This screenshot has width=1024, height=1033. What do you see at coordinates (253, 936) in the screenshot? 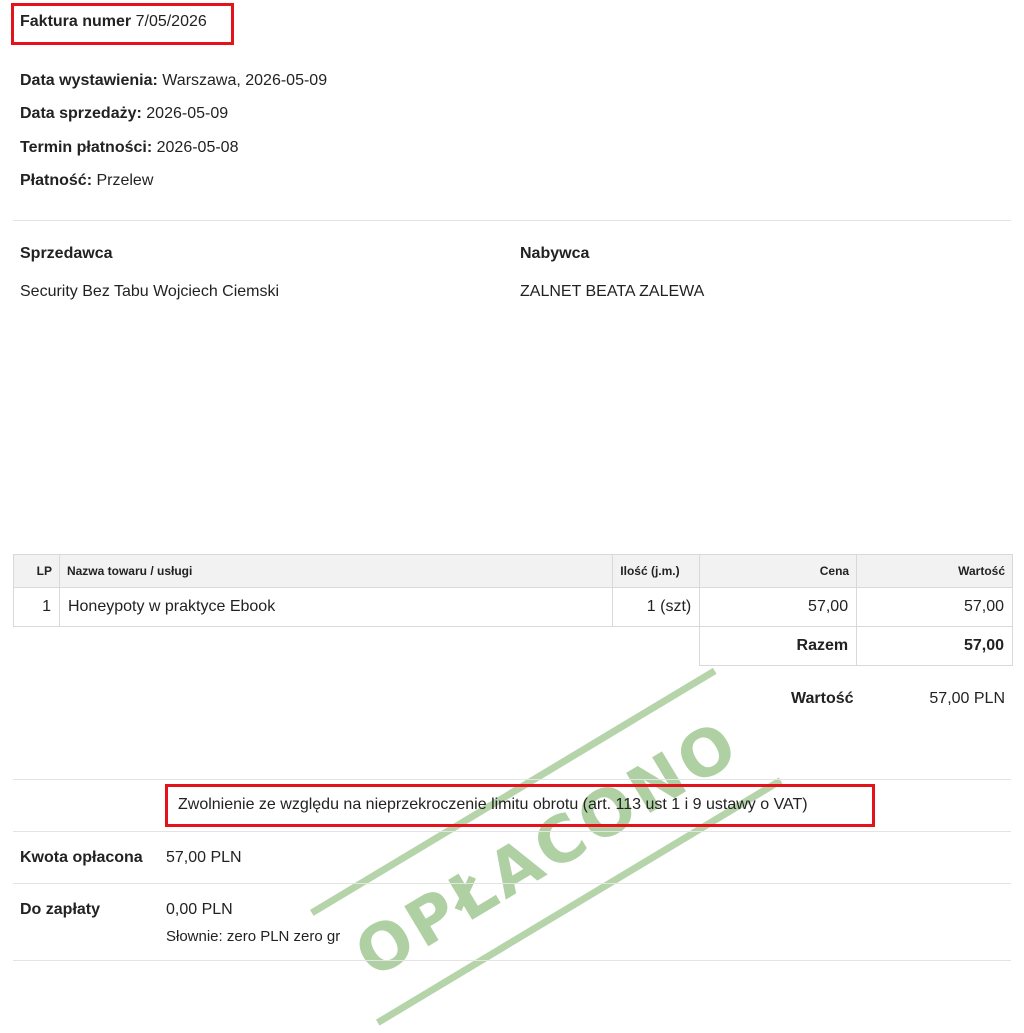
I see `due-in-words: Słownie: zero PLN zero gr` at bounding box center [253, 936].